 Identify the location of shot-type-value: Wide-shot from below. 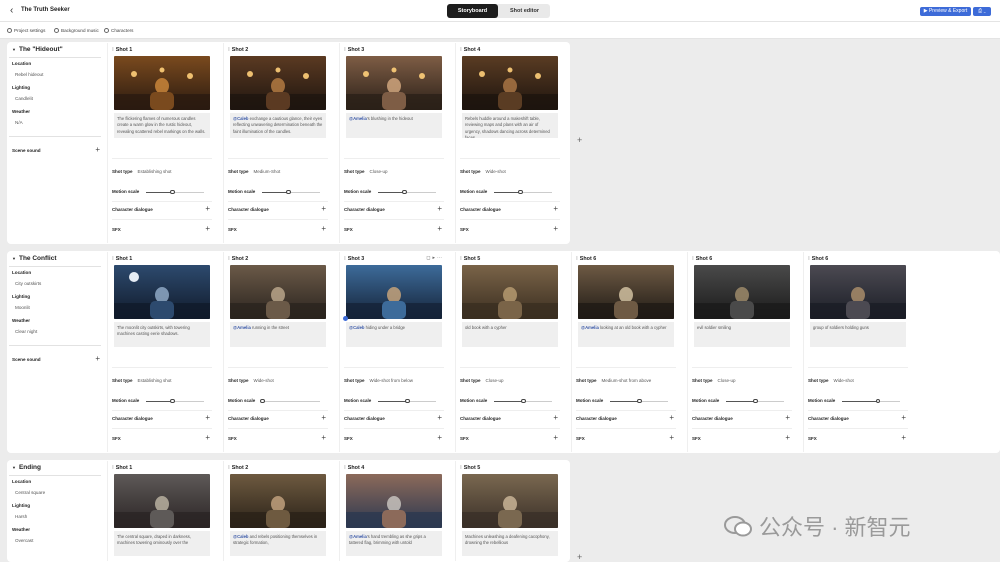
(392, 380).